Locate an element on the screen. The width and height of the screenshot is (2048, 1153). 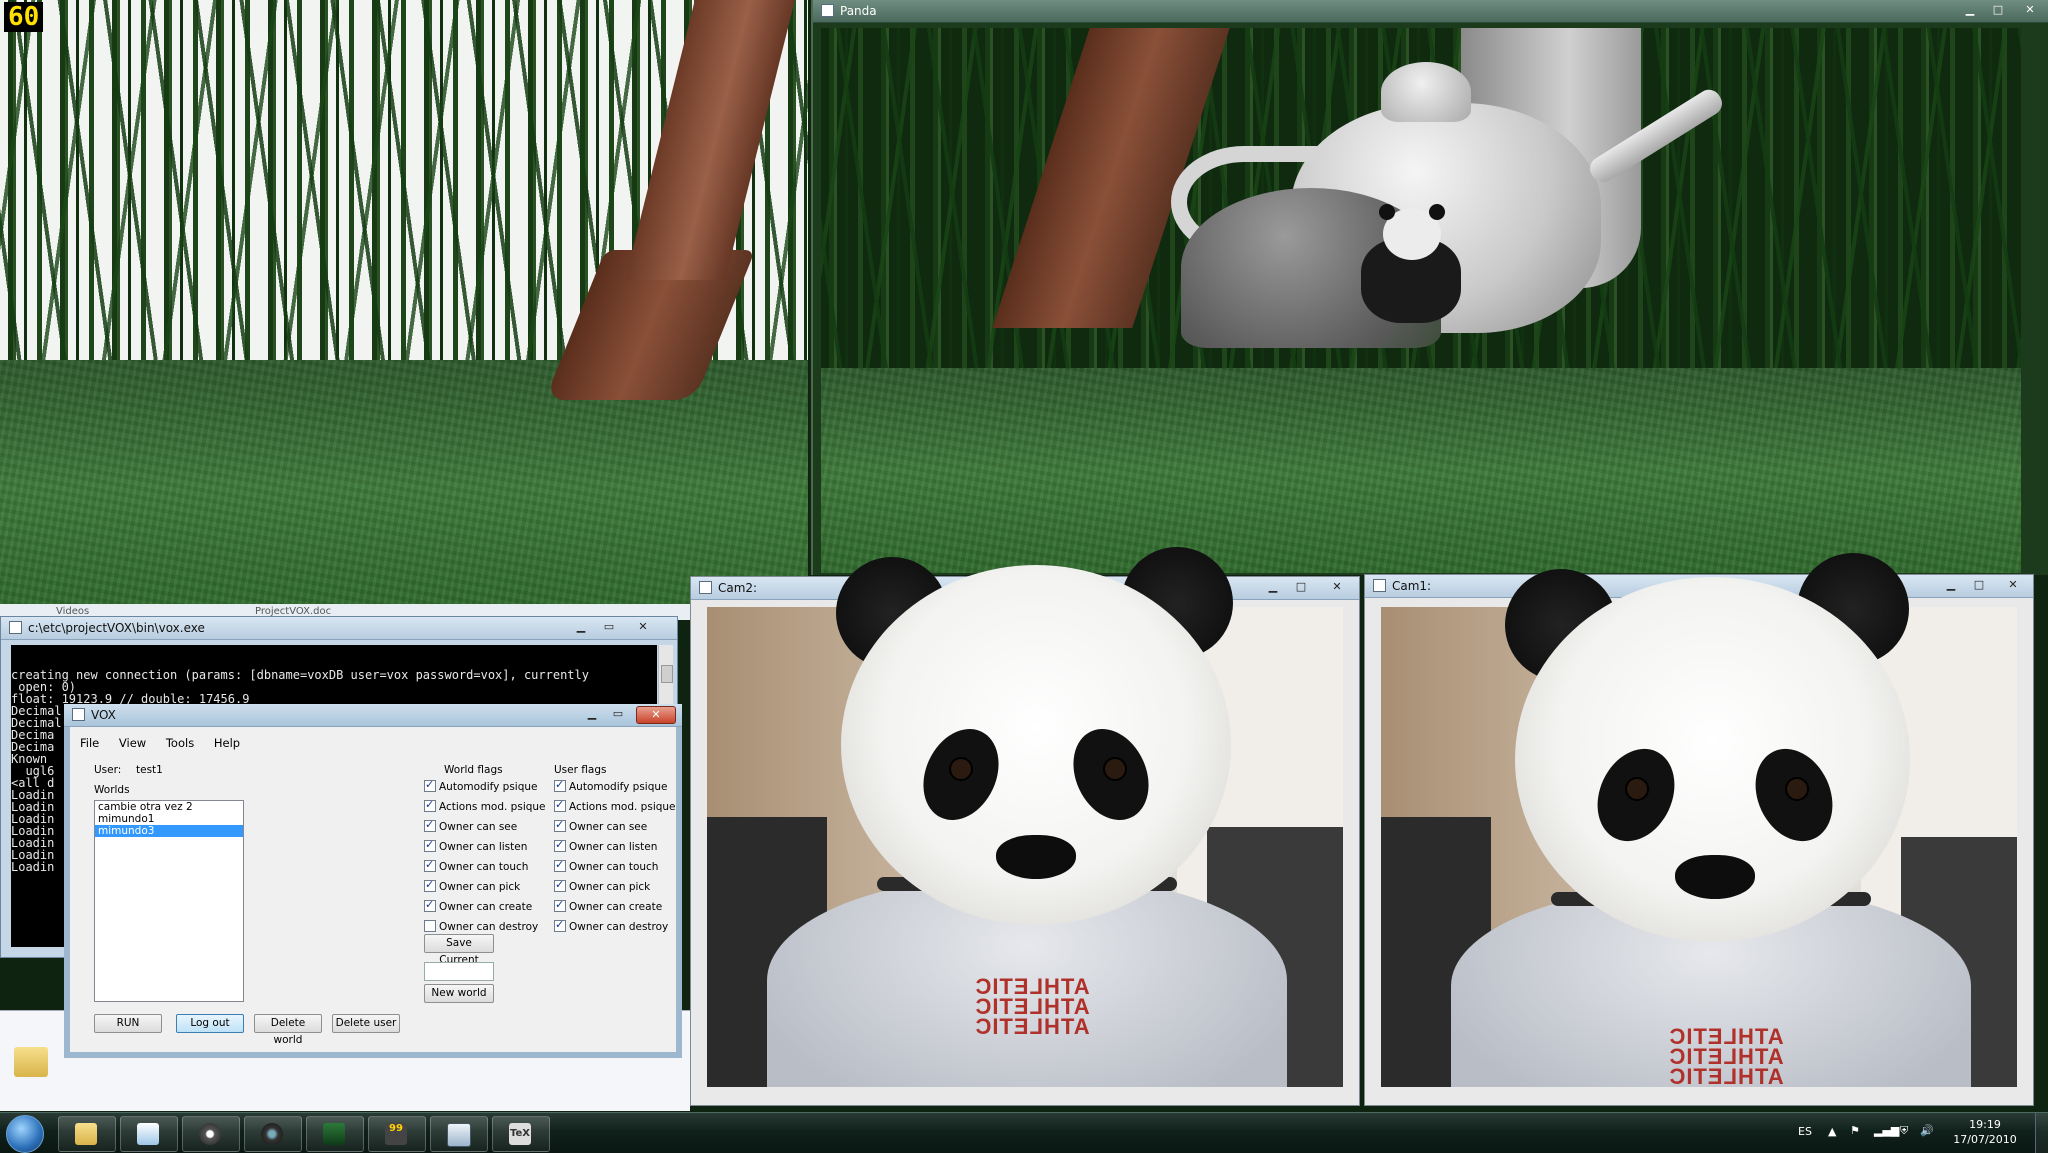
user-flags-checkbox: Actions mod. psique is located at coordinates (615, 806).